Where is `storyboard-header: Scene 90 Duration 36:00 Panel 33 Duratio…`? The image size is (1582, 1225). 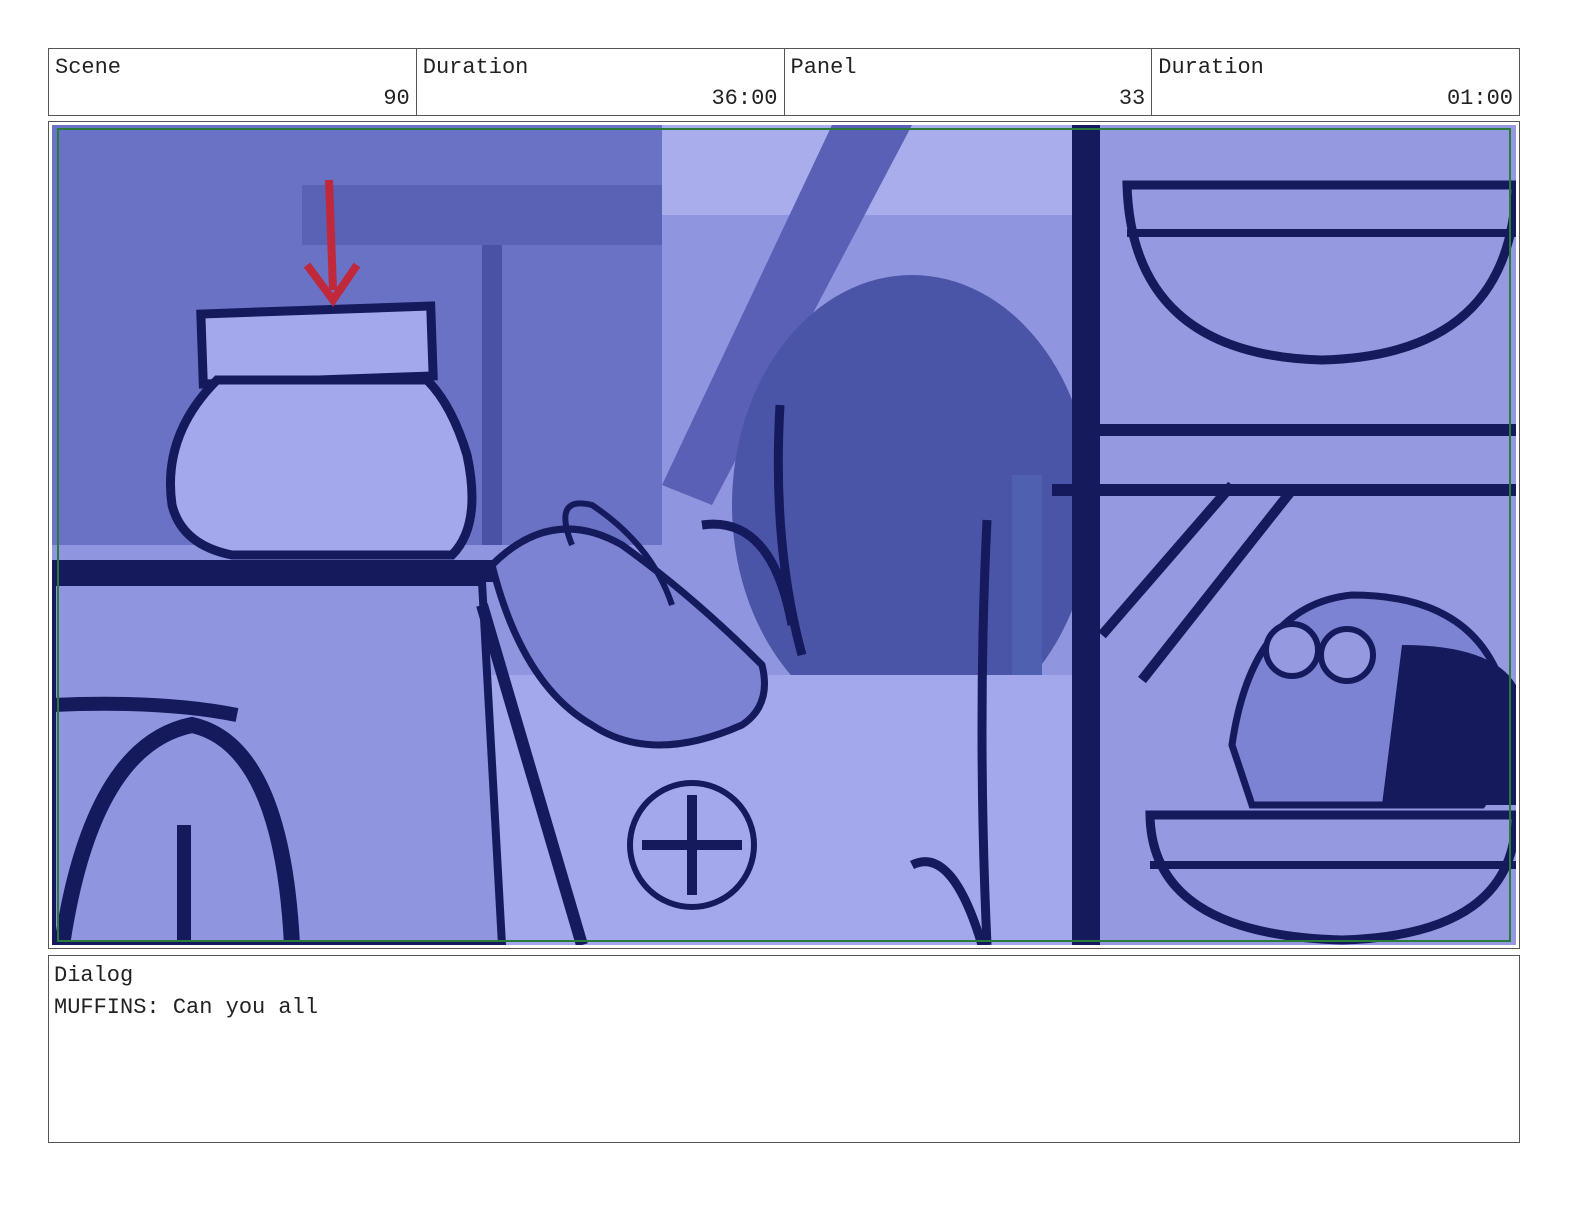 storyboard-header: Scene 90 Duration 36:00 Panel 33 Duratio… is located at coordinates (784, 82).